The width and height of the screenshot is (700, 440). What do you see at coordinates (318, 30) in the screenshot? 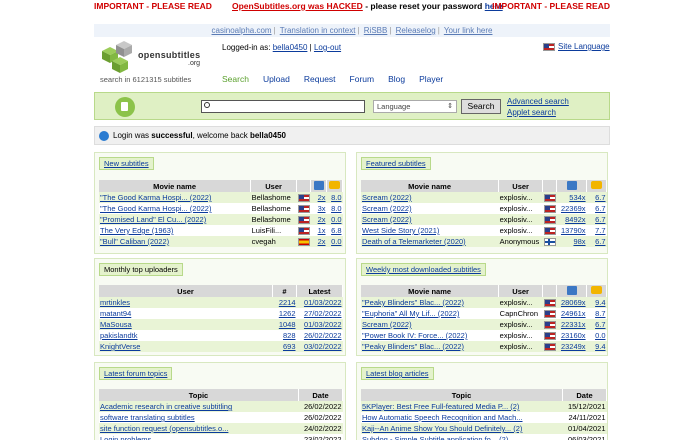
I see `link-translation: Translation in context` at bounding box center [318, 30].